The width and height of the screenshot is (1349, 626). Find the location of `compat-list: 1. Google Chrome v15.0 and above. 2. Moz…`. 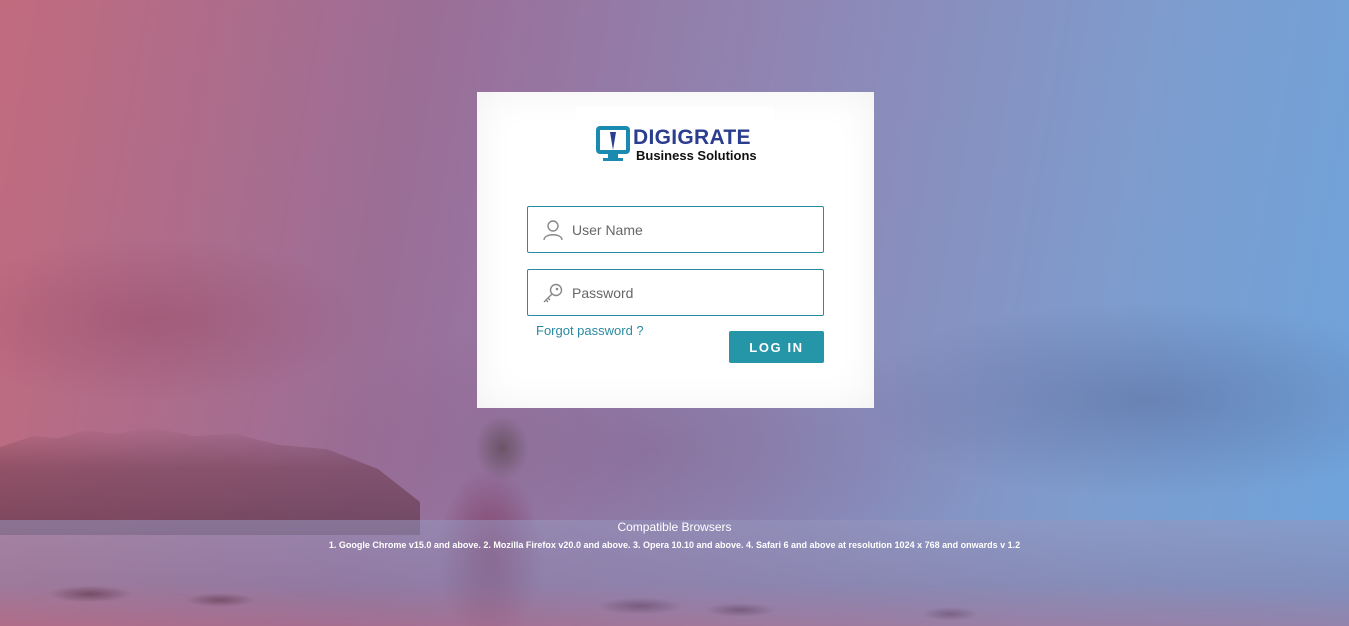

compat-list: 1. Google Chrome v15.0 and above. 2. Moz… is located at coordinates (674, 545).